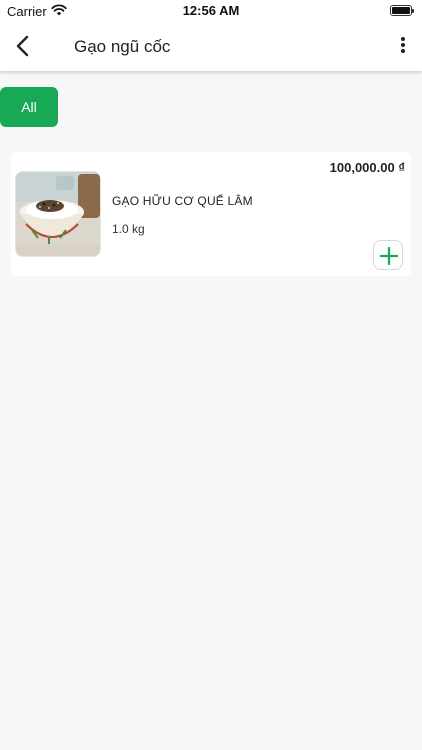 This screenshot has width=422, height=750. I want to click on battery-icon, so click(402, 10).